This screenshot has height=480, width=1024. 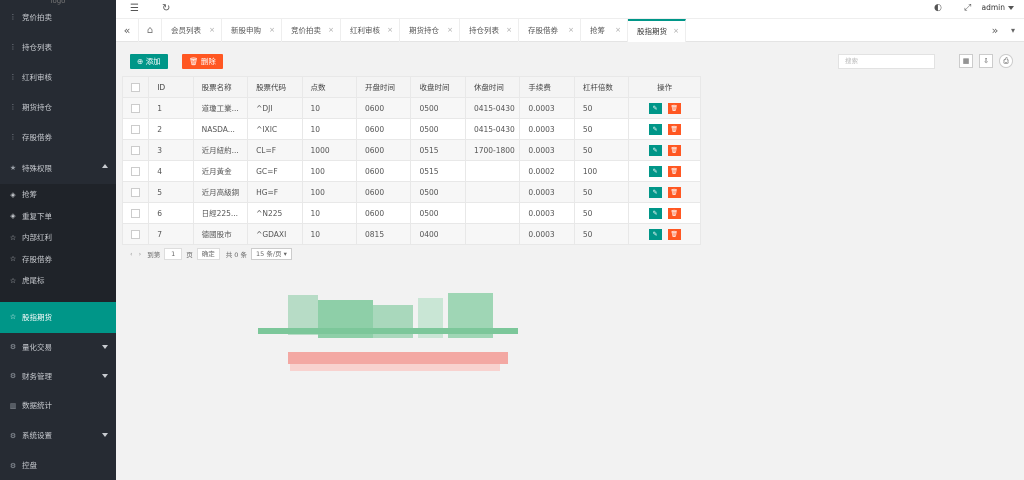 I want to click on tab-grab: 抢筹 ×, so click(x=604, y=30).